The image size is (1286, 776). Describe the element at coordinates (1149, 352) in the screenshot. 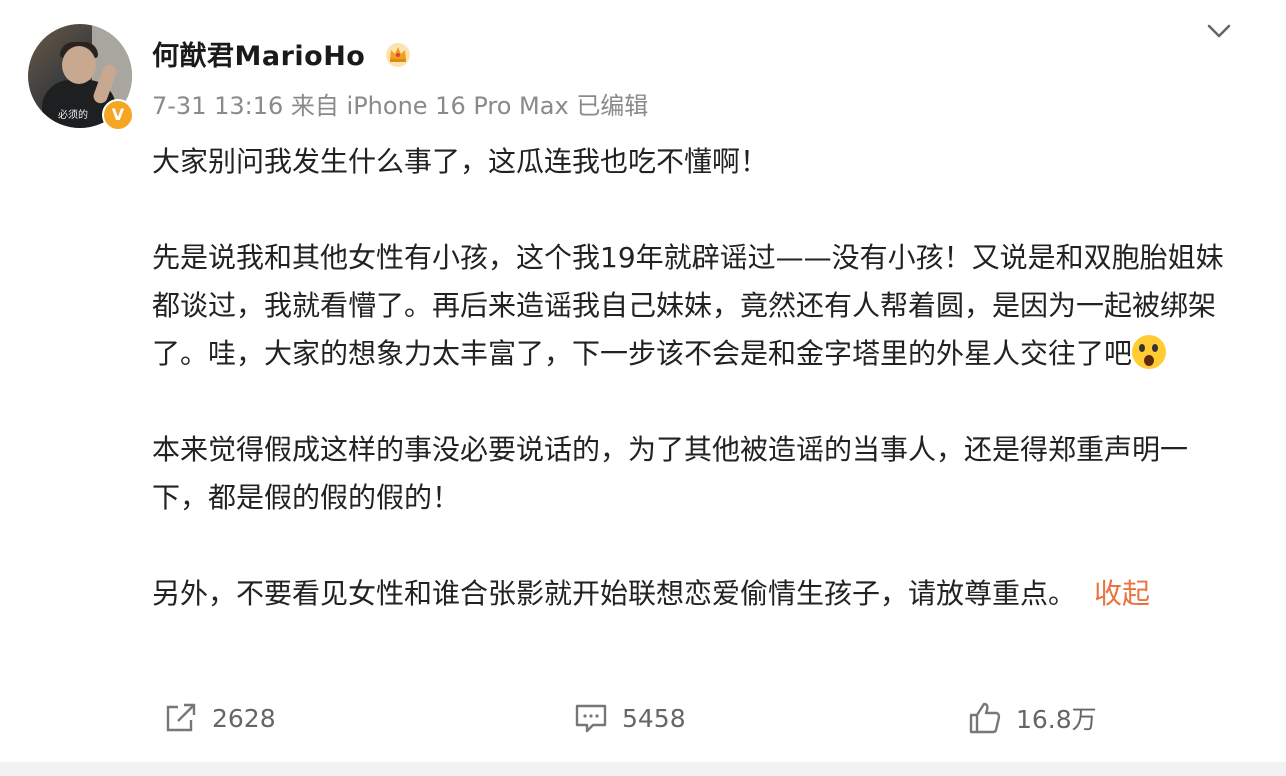

I see `scream-emoji-icon` at that location.